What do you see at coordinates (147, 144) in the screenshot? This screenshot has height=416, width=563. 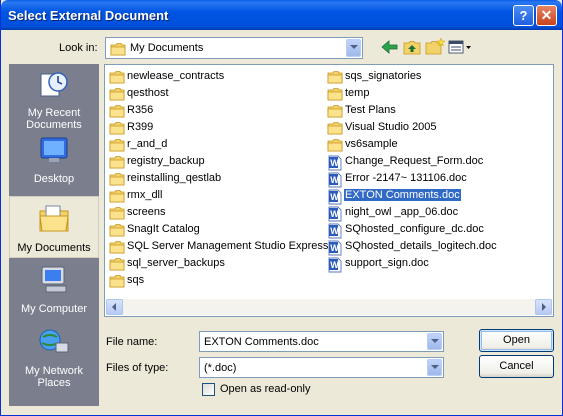 I see `file-name-text: r_and_d` at bounding box center [147, 144].